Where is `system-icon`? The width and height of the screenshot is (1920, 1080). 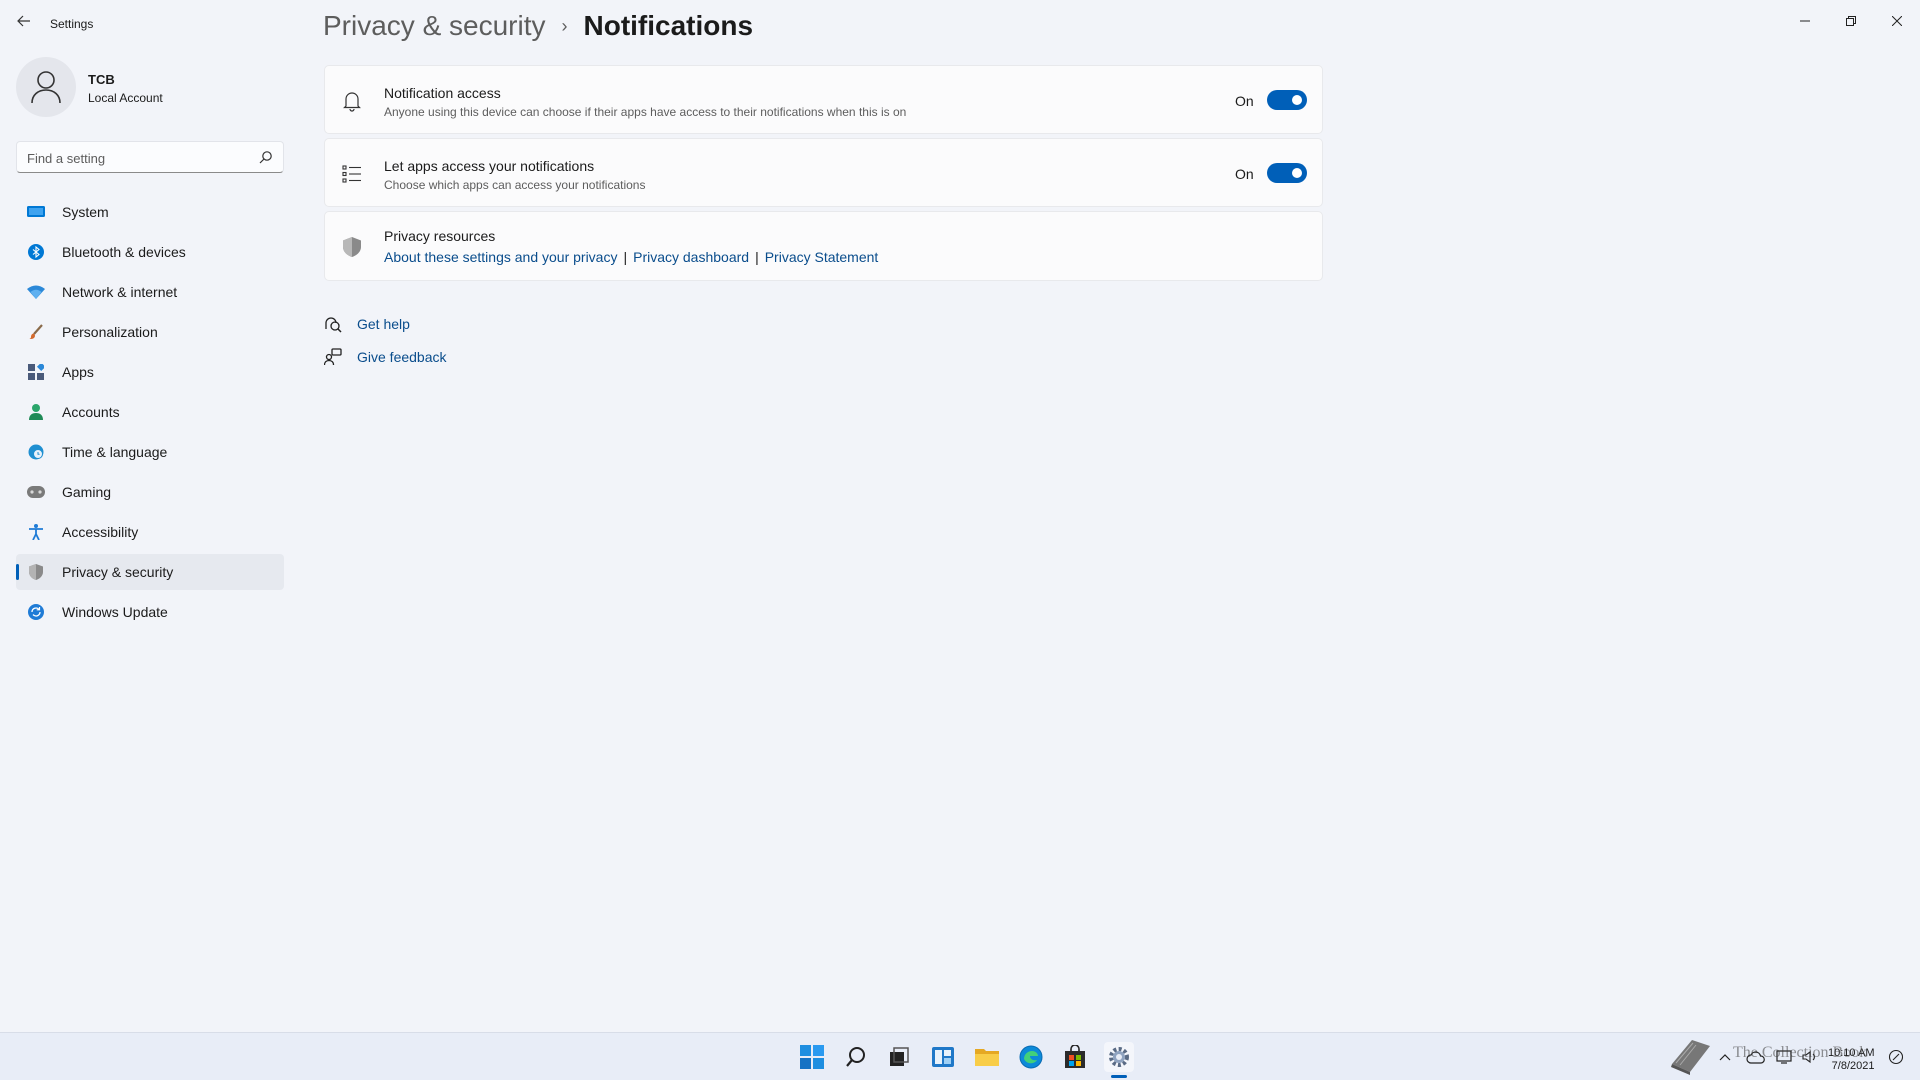 system-icon is located at coordinates (36, 212).